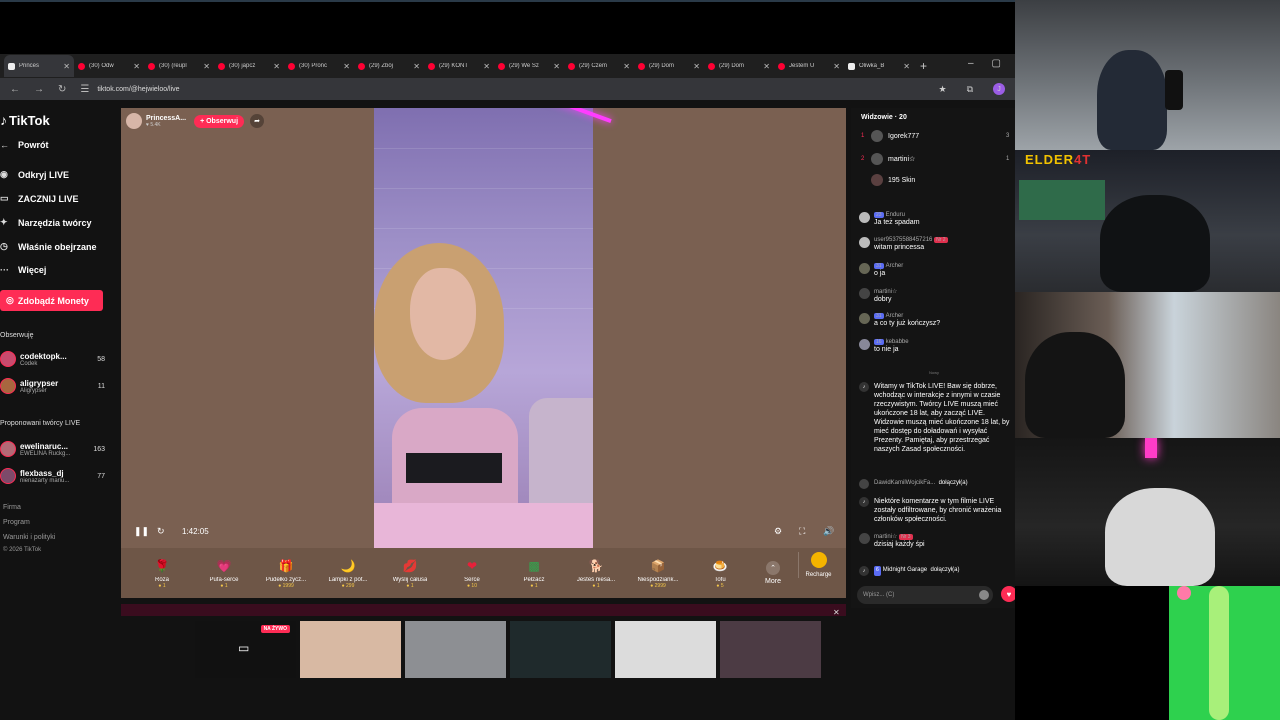 The height and width of the screenshot is (720, 1280). What do you see at coordinates (16, 522) in the screenshot?
I see `footer-program: Program` at bounding box center [16, 522].